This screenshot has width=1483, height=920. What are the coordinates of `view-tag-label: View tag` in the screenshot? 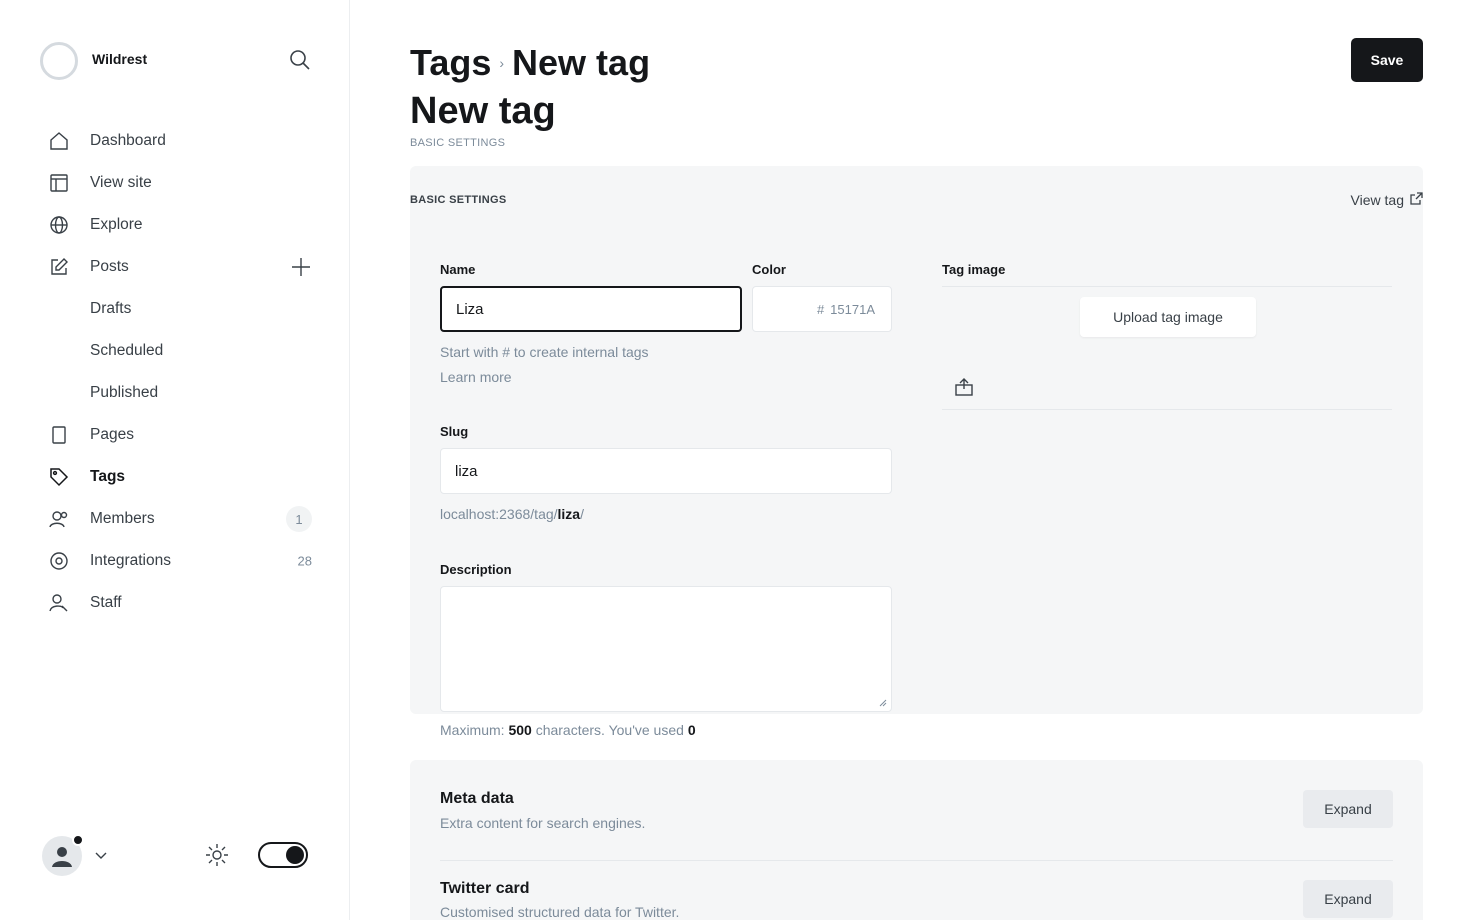 It's located at (1377, 200).